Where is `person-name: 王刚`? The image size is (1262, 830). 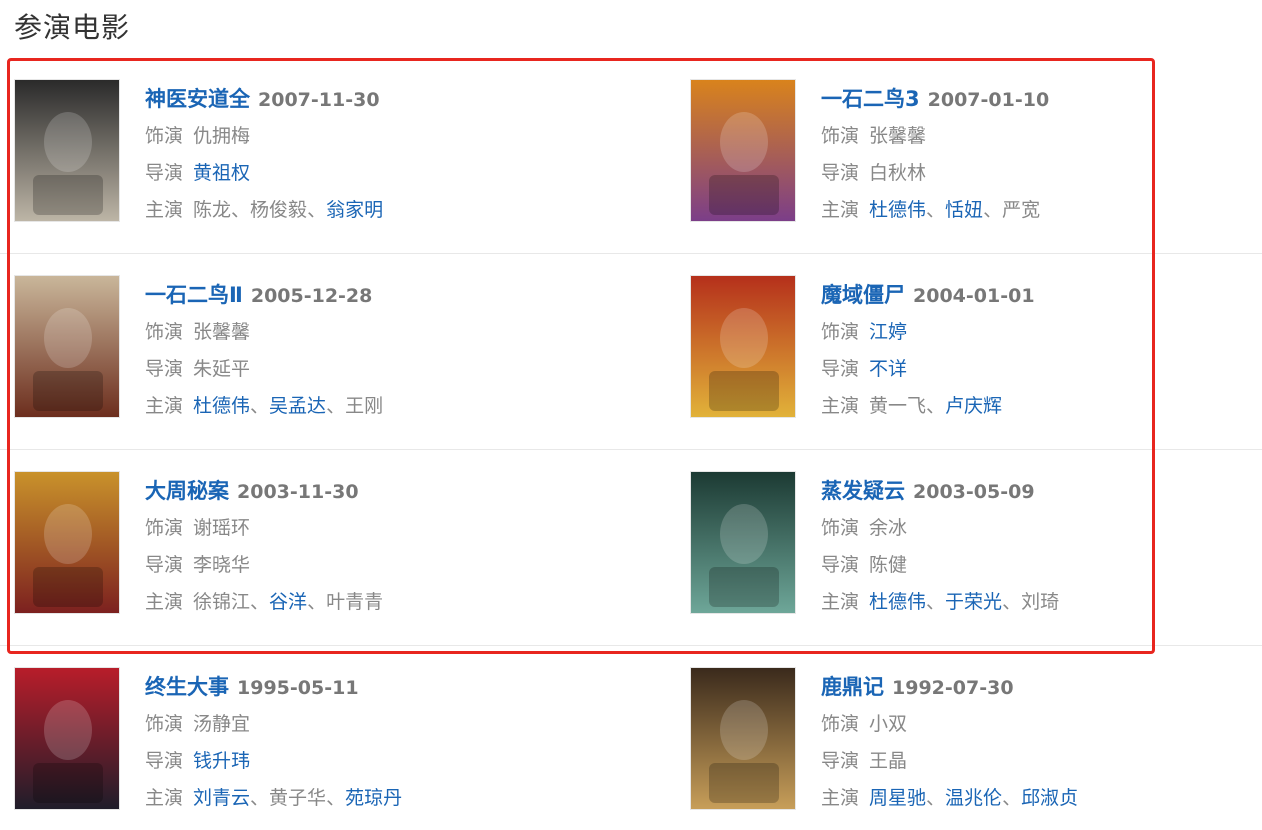
person-name: 王刚 is located at coordinates (364, 406).